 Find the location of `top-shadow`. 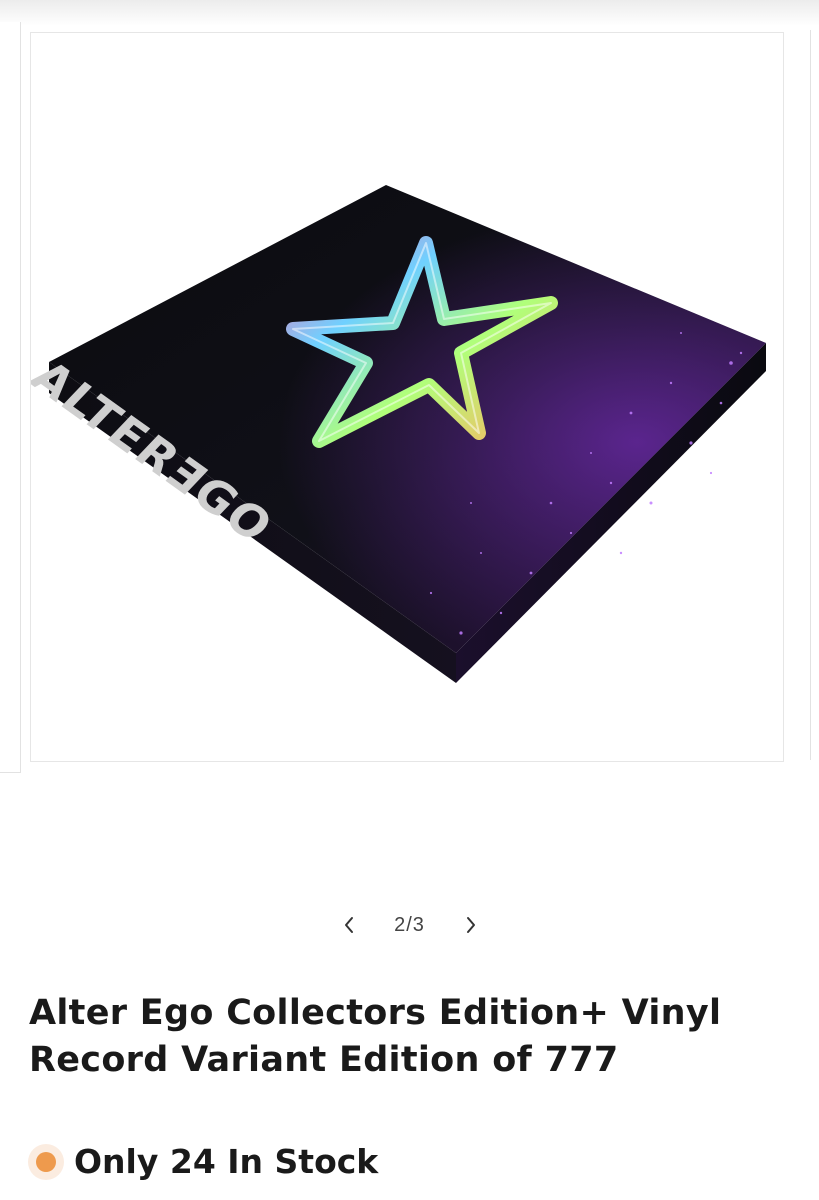

top-shadow is located at coordinates (409, 13).